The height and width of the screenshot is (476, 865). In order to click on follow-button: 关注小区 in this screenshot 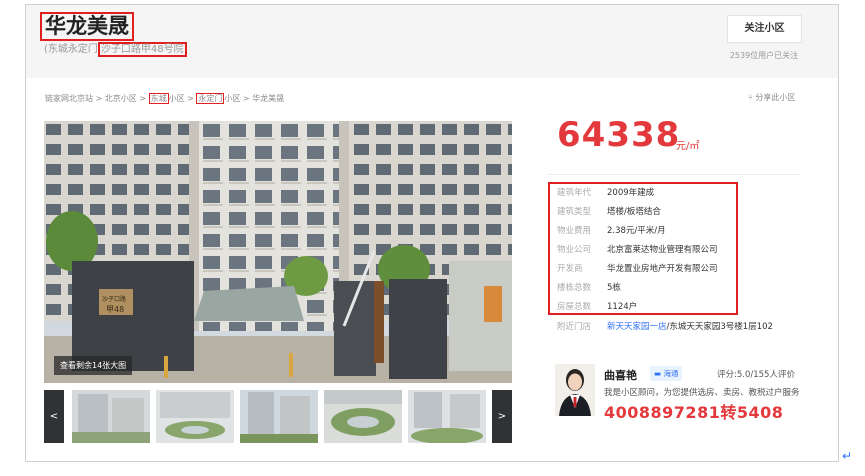, I will do `click(764, 29)`.